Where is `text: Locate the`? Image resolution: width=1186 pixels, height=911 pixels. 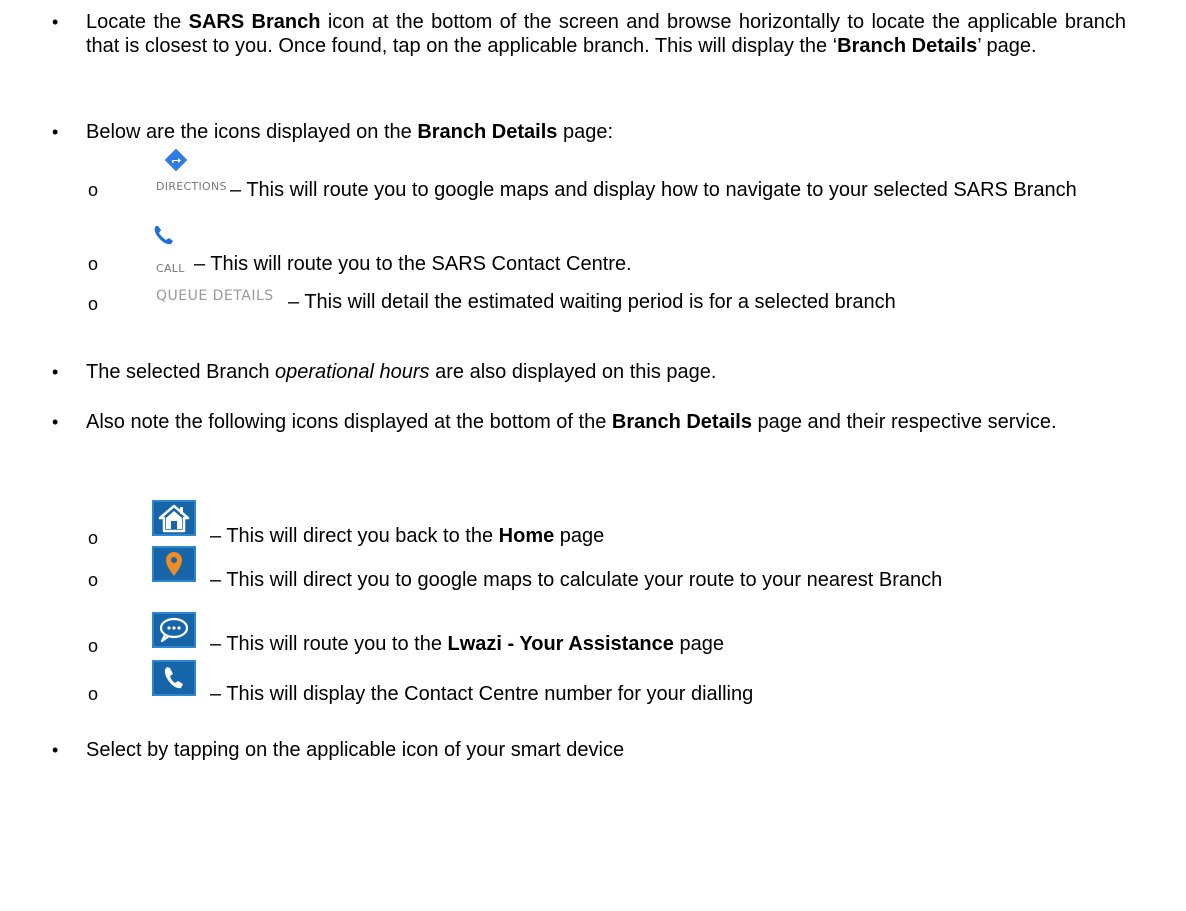 text: Locate the is located at coordinates (137, 22).